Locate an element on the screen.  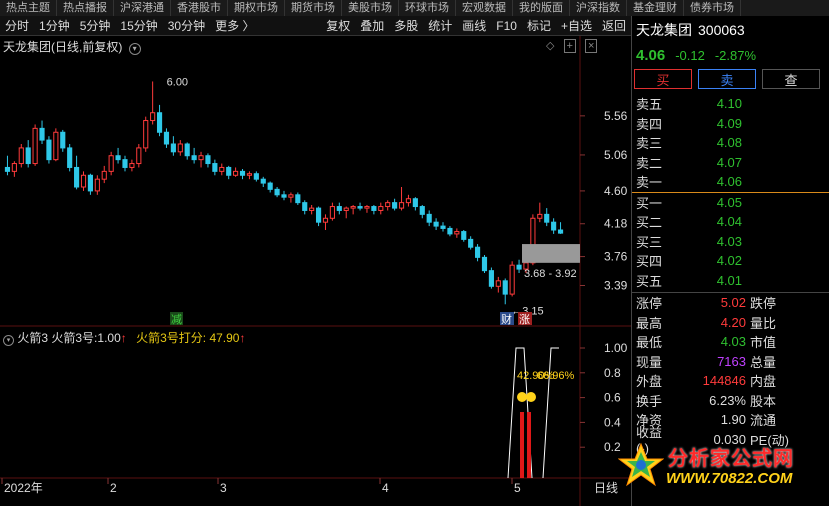
ask-level-row: 卖五 4.10 is located at coordinates (730, 104).